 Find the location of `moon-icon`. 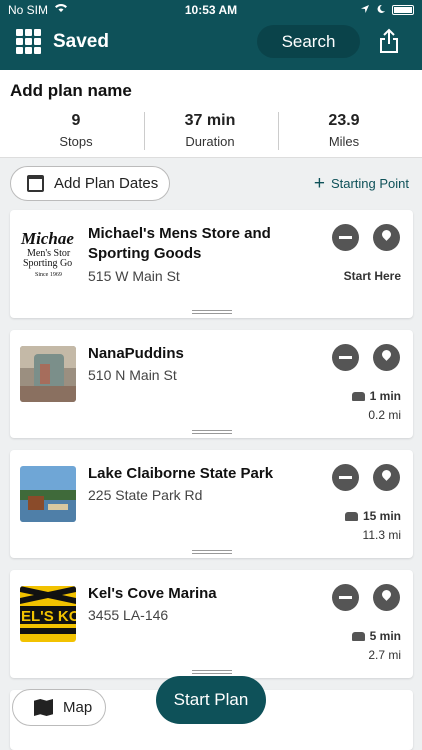

moon-icon is located at coordinates (381, 10).